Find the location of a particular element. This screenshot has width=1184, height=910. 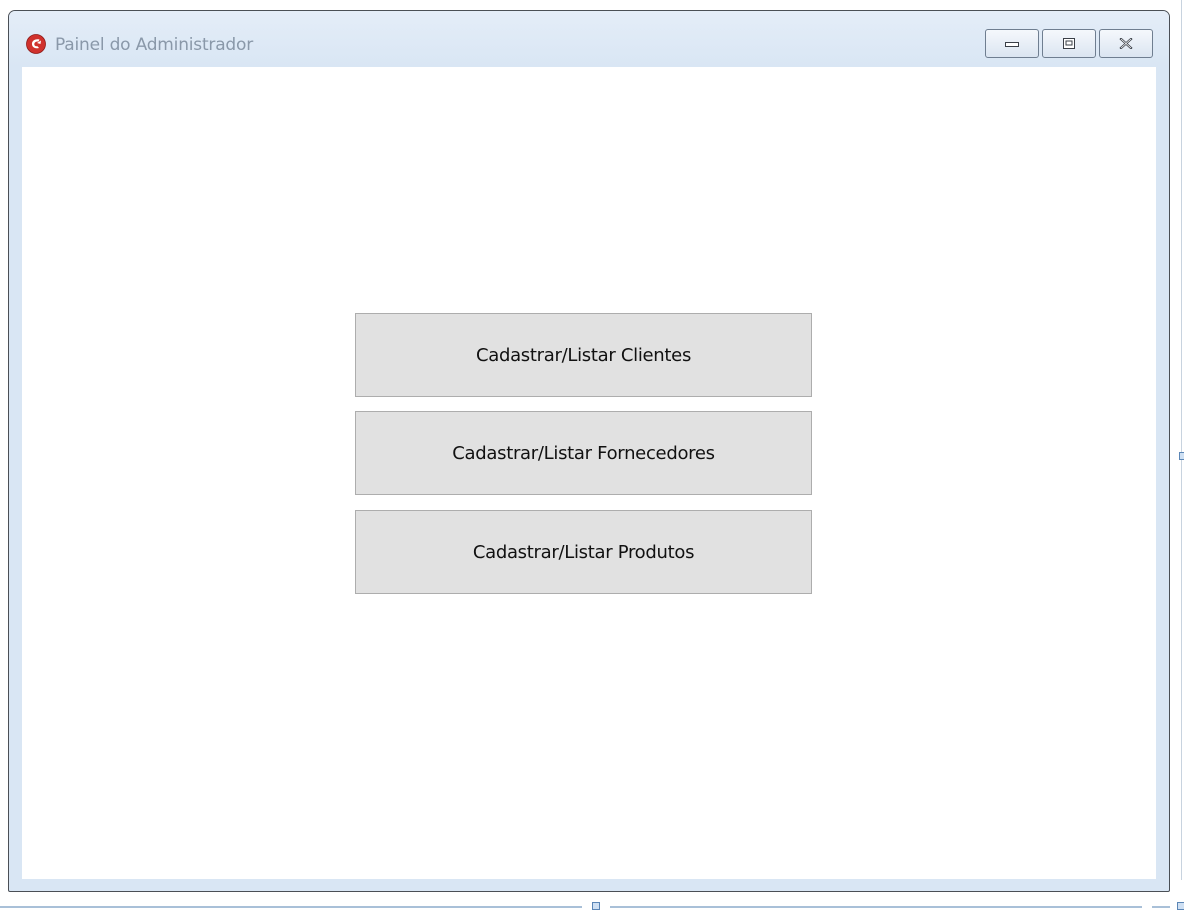

maximize-button is located at coordinates (1069, 43).